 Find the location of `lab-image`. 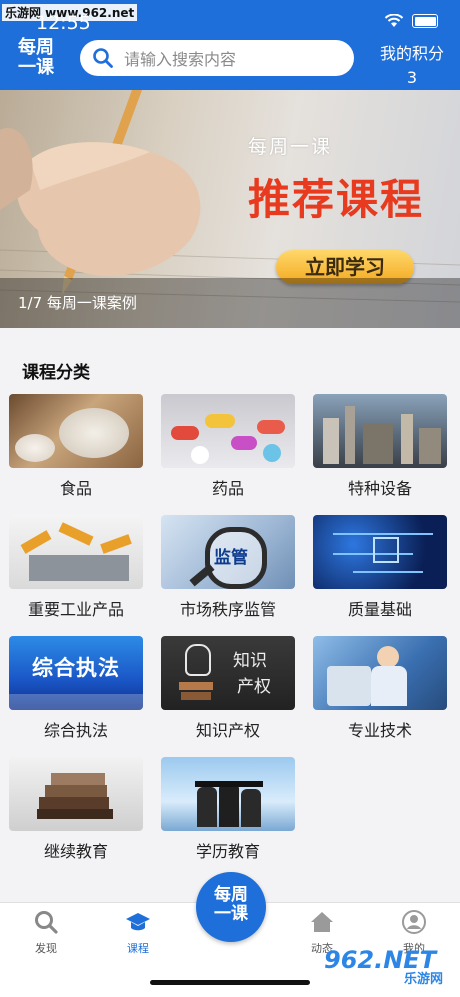

lab-image is located at coordinates (380, 673).